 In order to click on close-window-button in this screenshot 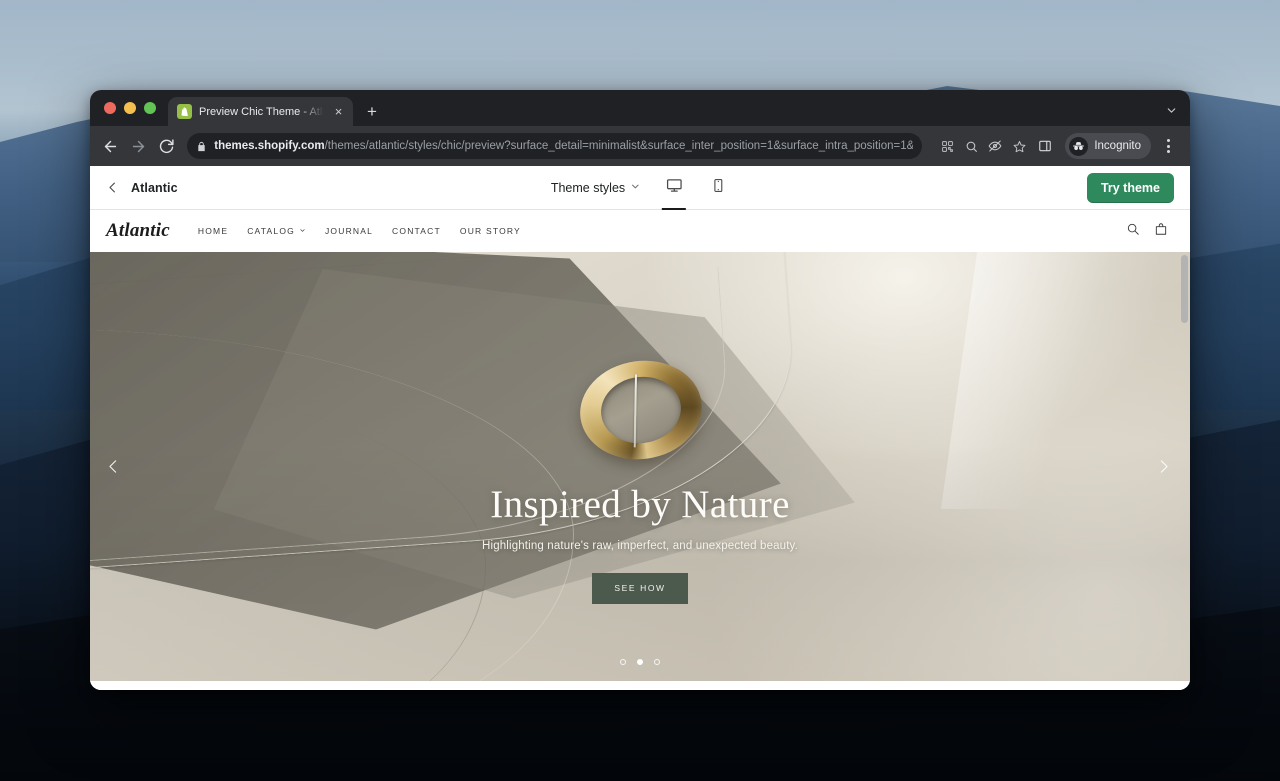, I will do `click(110, 108)`.